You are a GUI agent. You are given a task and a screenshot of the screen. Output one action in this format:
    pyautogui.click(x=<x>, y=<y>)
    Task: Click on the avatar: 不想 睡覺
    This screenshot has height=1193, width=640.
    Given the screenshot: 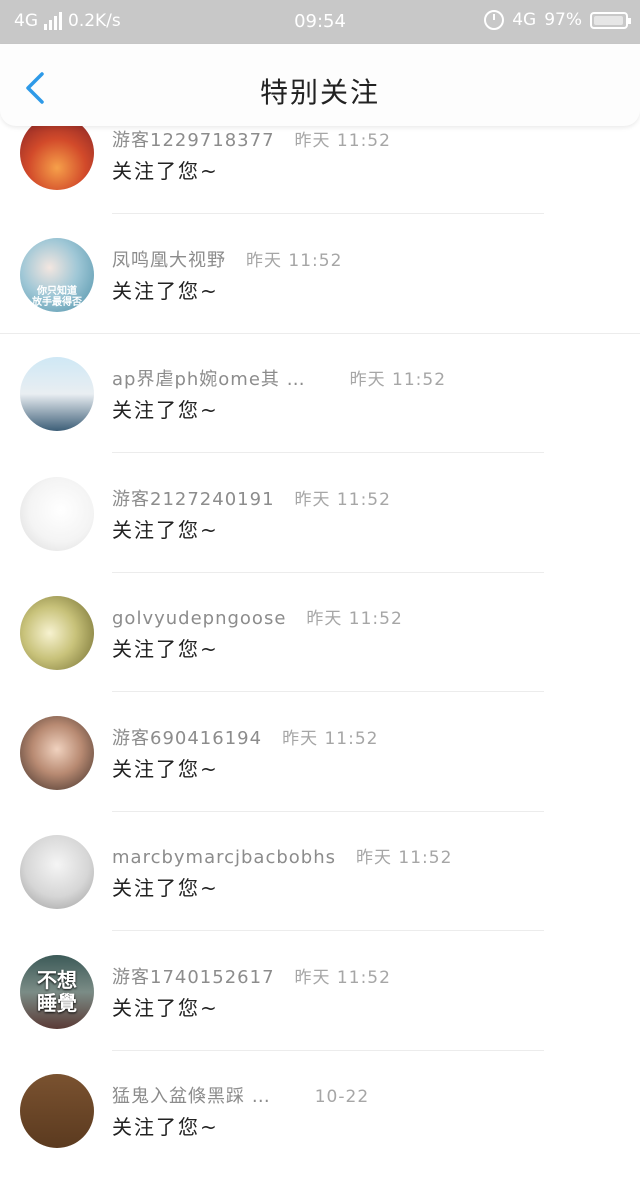 What is the action you would take?
    pyautogui.click(x=57, y=991)
    